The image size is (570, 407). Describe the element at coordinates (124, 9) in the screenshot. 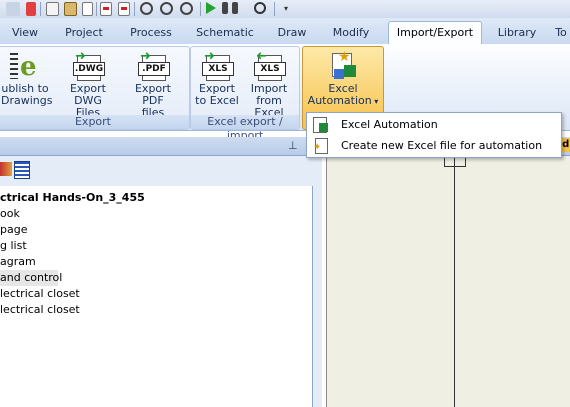

I see `next-page-icon` at that location.